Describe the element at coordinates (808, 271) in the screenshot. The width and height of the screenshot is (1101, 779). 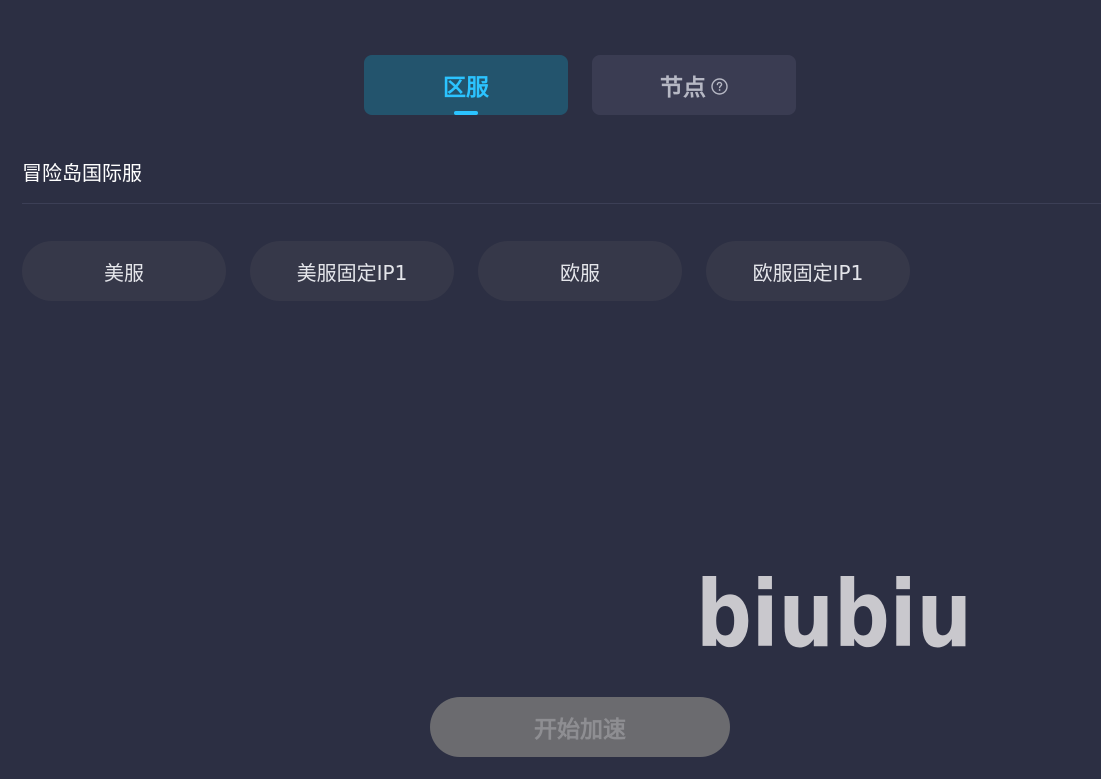
I see `server-option-eu-fixed-ip: 欧服固定IP1` at that location.